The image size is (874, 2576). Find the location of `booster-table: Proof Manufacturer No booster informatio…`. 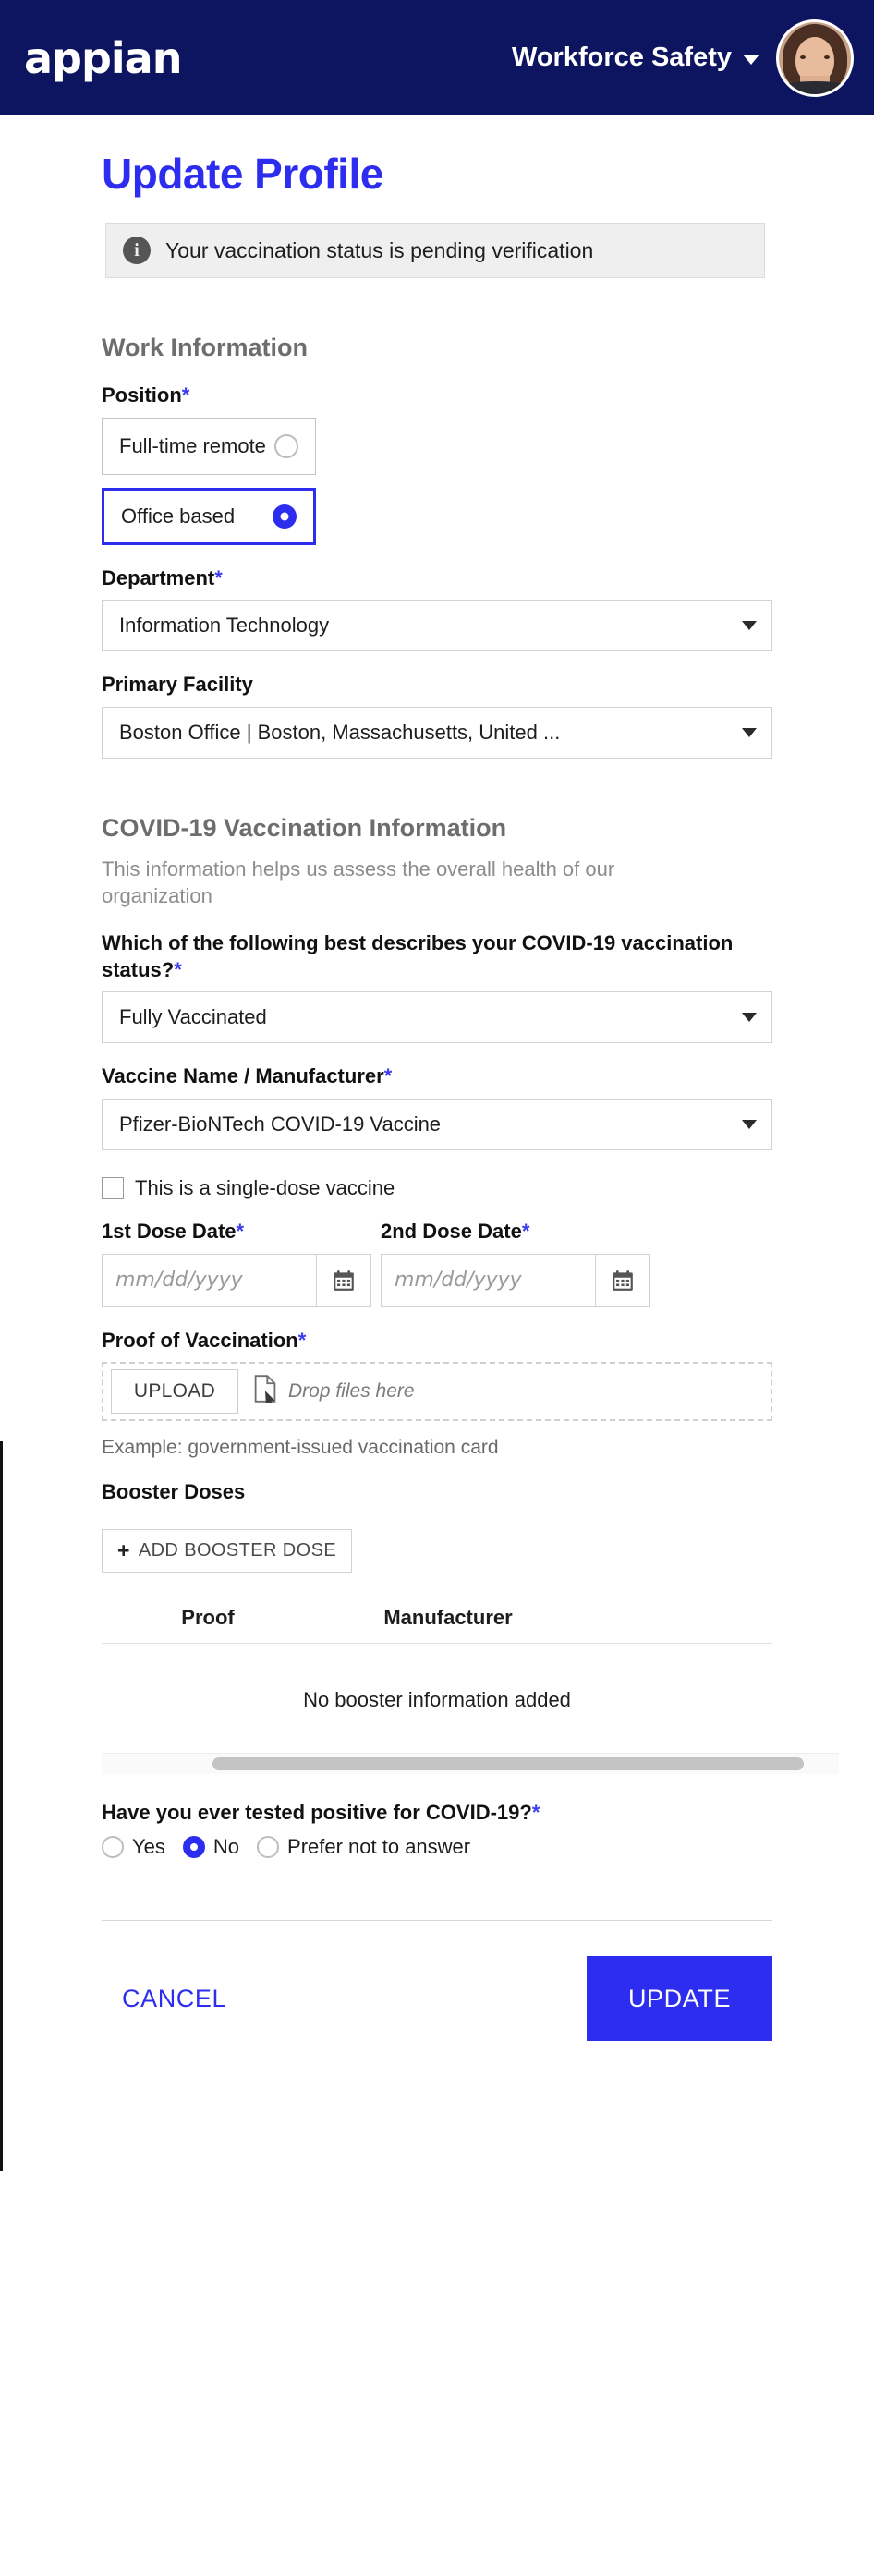

booster-table: Proof Manufacturer No booster informatio… is located at coordinates (470, 1690).